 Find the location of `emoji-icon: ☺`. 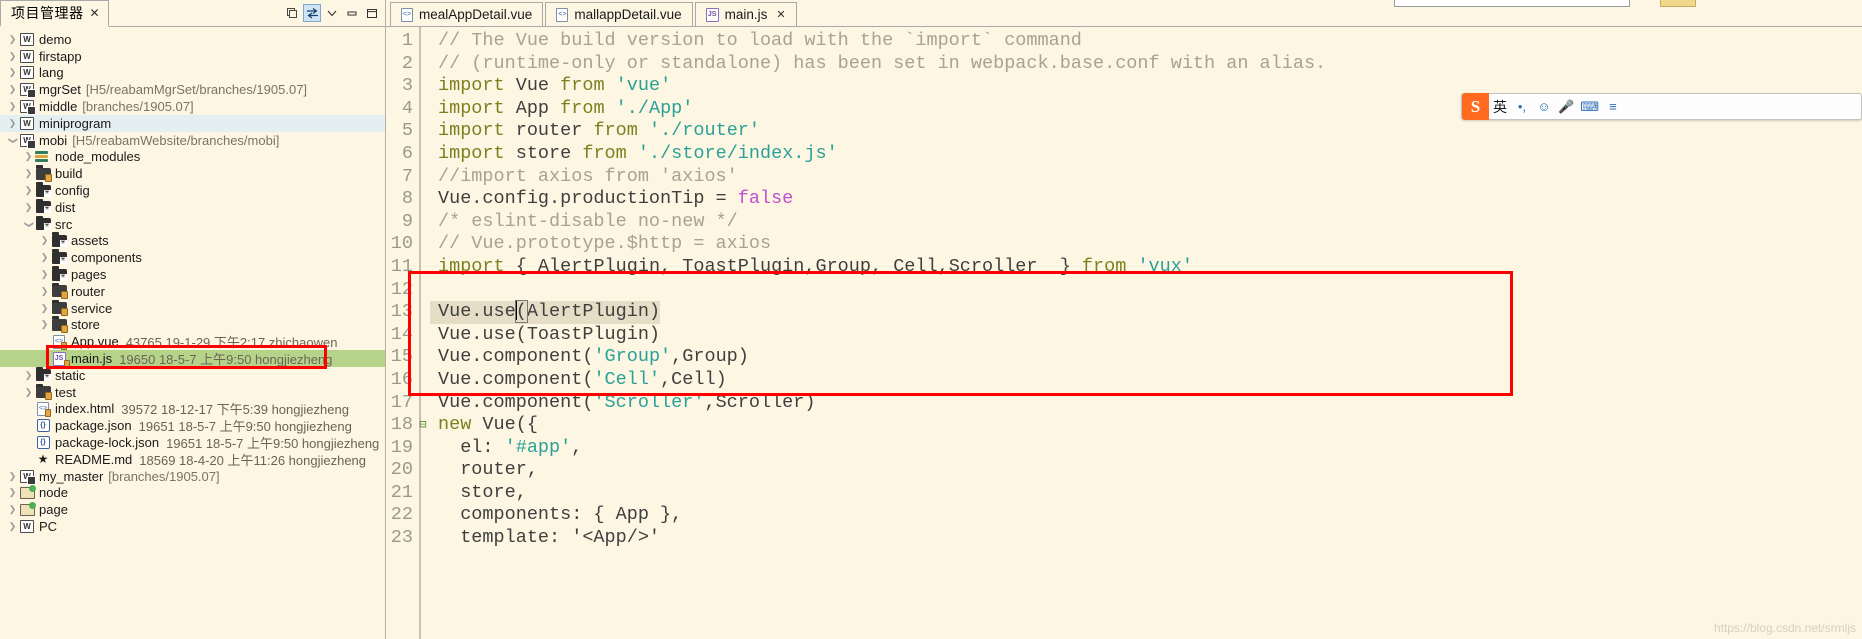

emoji-icon: ☺ is located at coordinates (1544, 106).